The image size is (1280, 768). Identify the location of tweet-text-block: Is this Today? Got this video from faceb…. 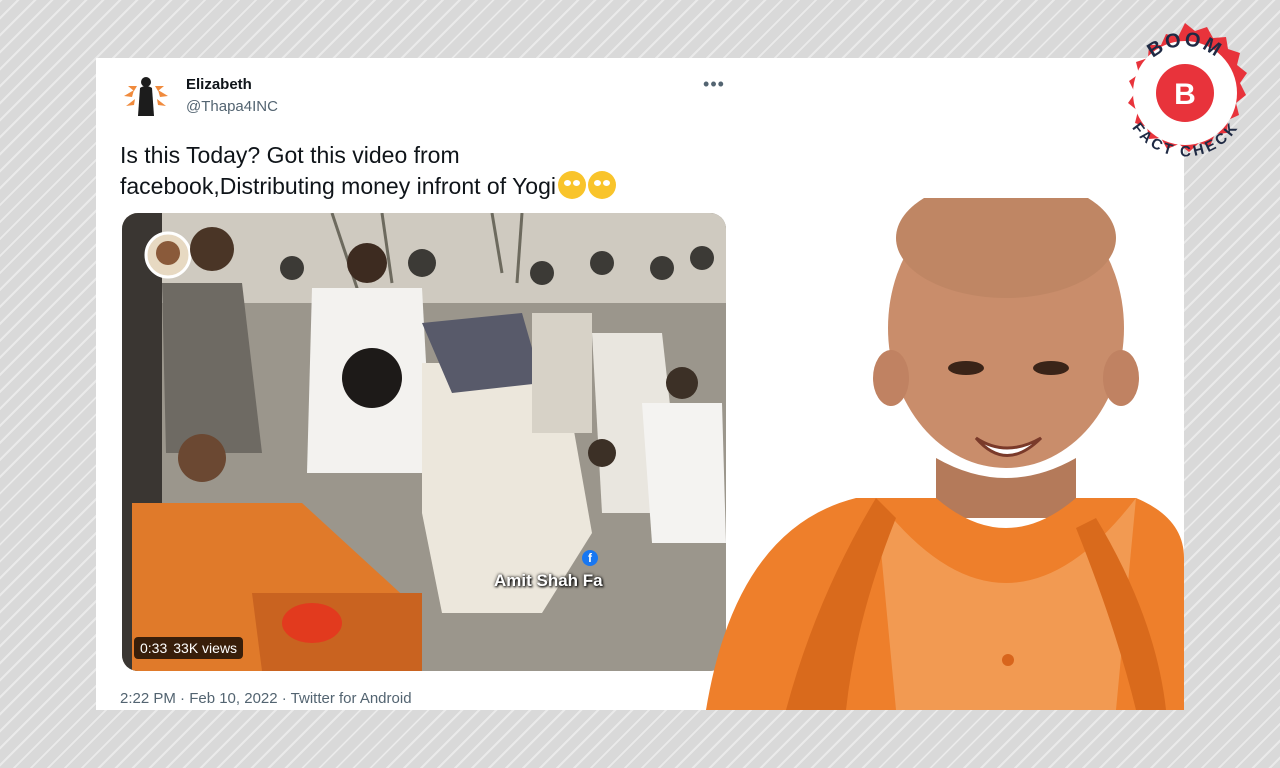
(400, 171).